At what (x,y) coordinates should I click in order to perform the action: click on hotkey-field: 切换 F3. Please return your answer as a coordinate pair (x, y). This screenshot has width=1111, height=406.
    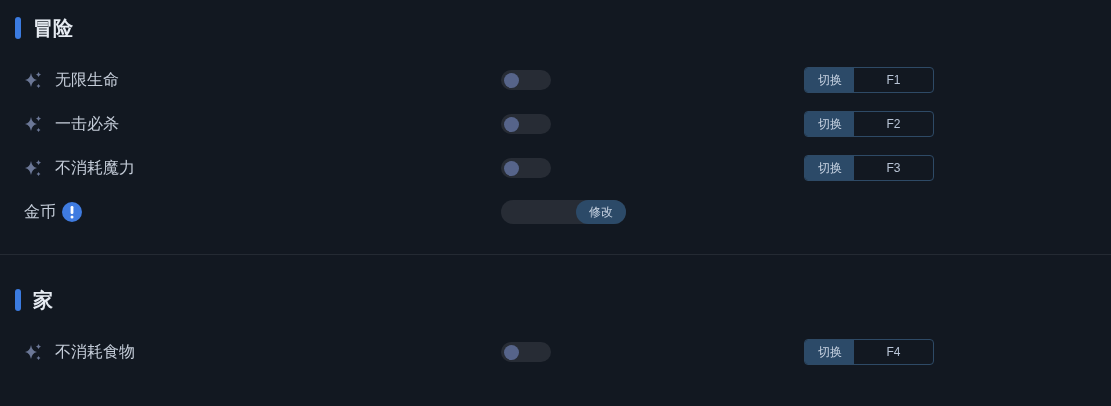
    Looking at the image, I should click on (869, 168).